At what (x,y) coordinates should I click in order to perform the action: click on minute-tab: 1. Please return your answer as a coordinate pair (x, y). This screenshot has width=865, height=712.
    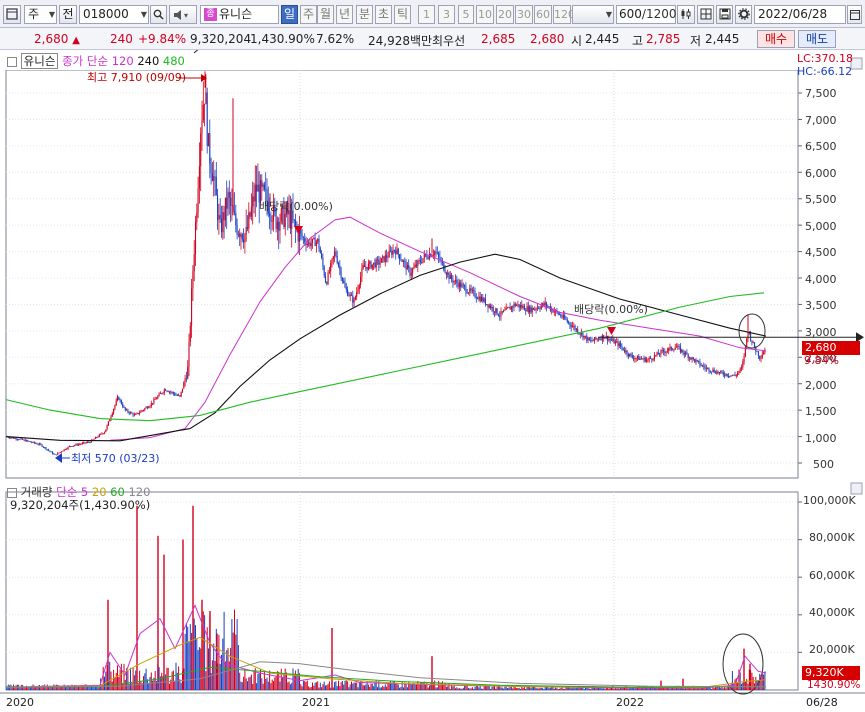
    Looking at the image, I should click on (426, 14).